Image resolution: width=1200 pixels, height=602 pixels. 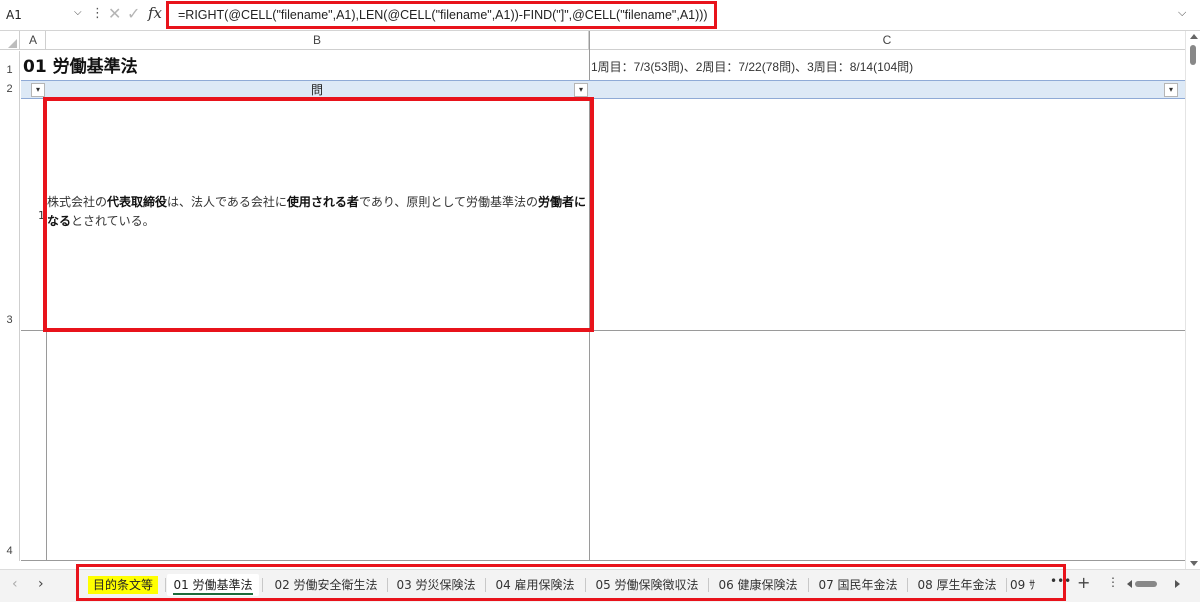 What do you see at coordinates (1194, 563) in the screenshot?
I see `scroll-down-icon` at bounding box center [1194, 563].